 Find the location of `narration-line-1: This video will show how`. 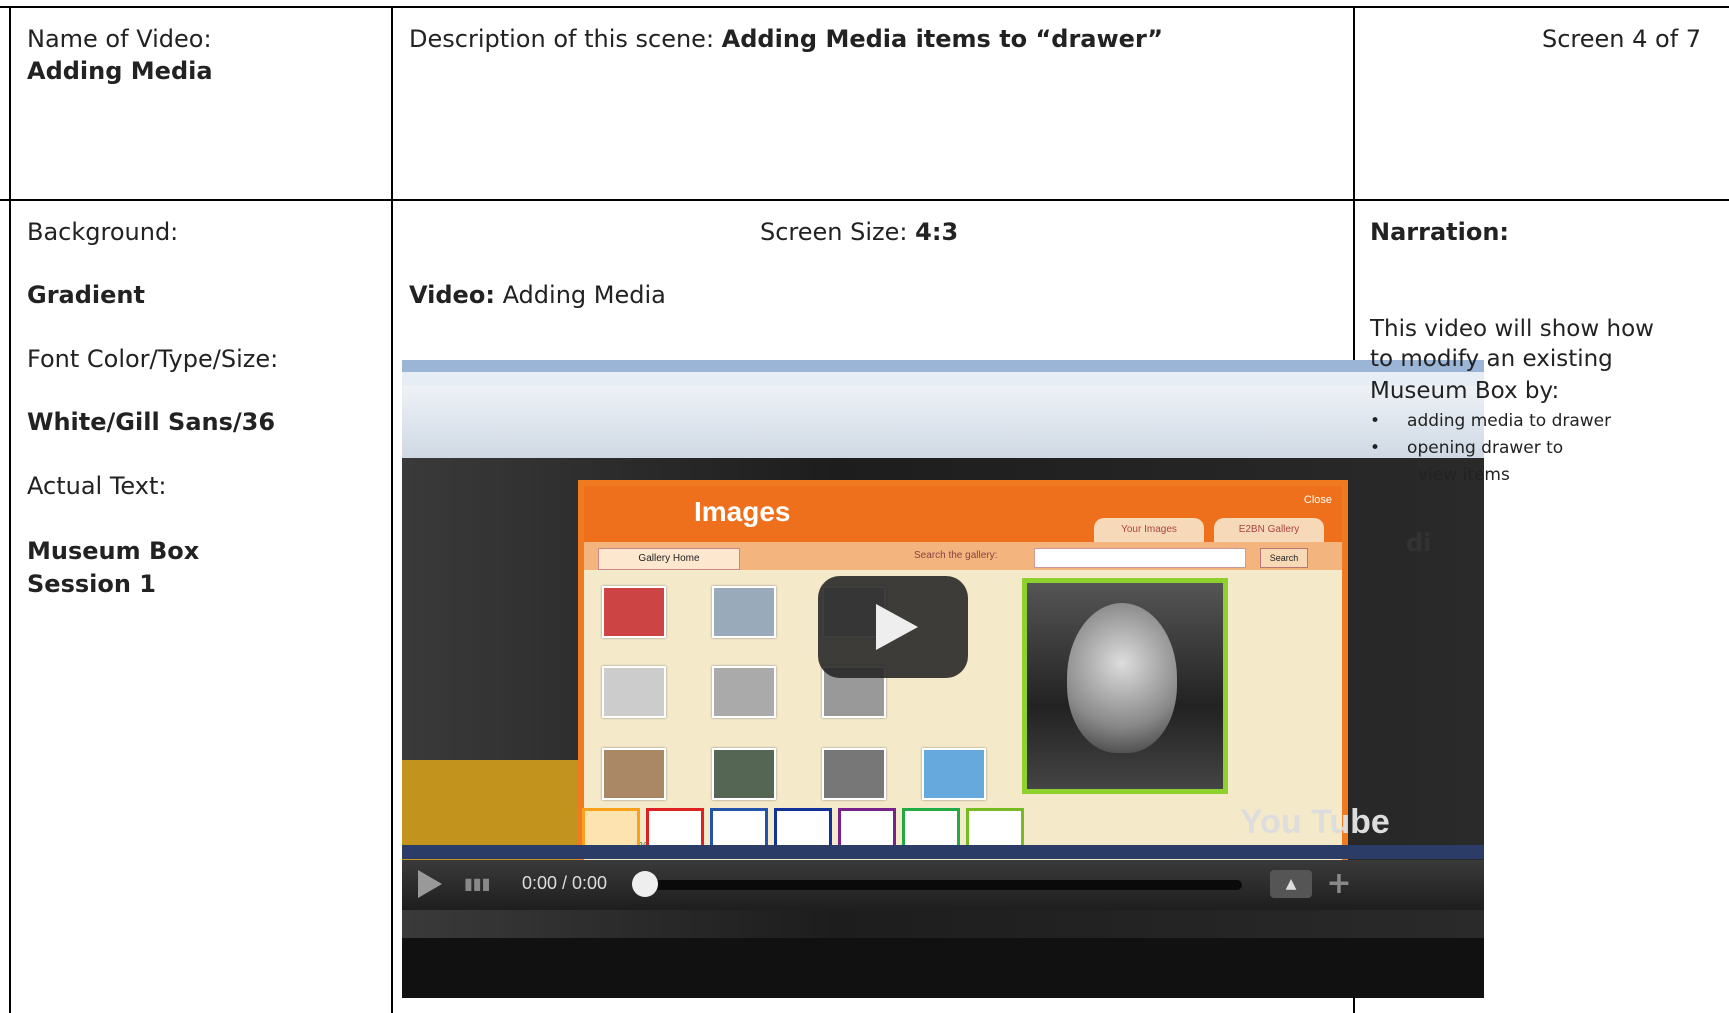

narration-line-1: This video will show how is located at coordinates (1512, 329).